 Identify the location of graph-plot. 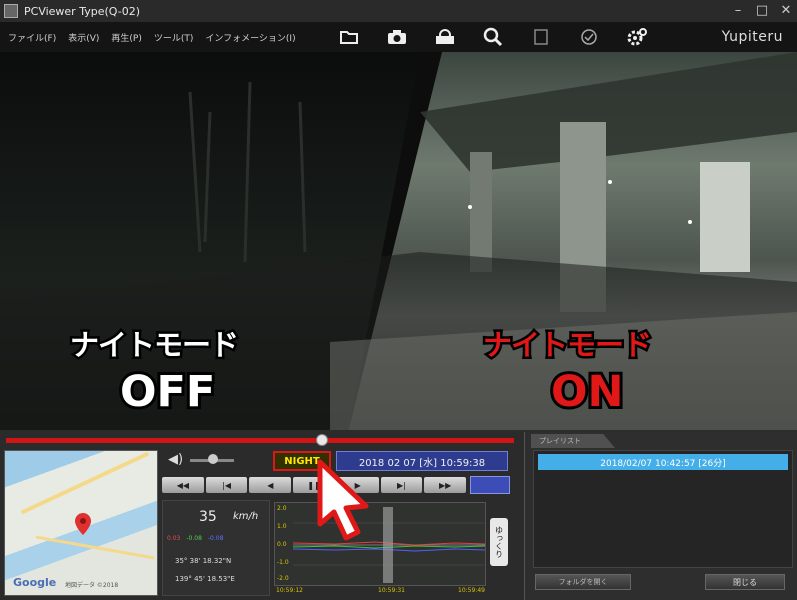
(389, 545).